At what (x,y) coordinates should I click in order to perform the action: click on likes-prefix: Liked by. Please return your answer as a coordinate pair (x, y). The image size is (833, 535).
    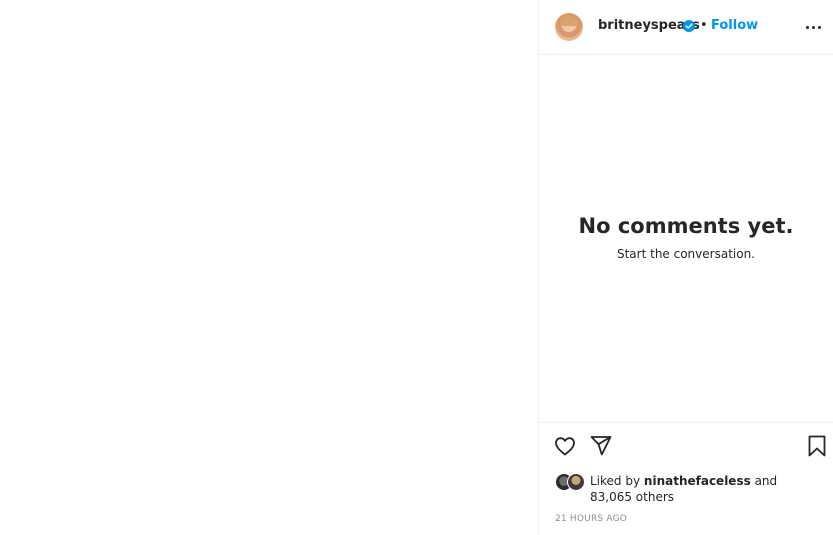
    Looking at the image, I should click on (615, 481).